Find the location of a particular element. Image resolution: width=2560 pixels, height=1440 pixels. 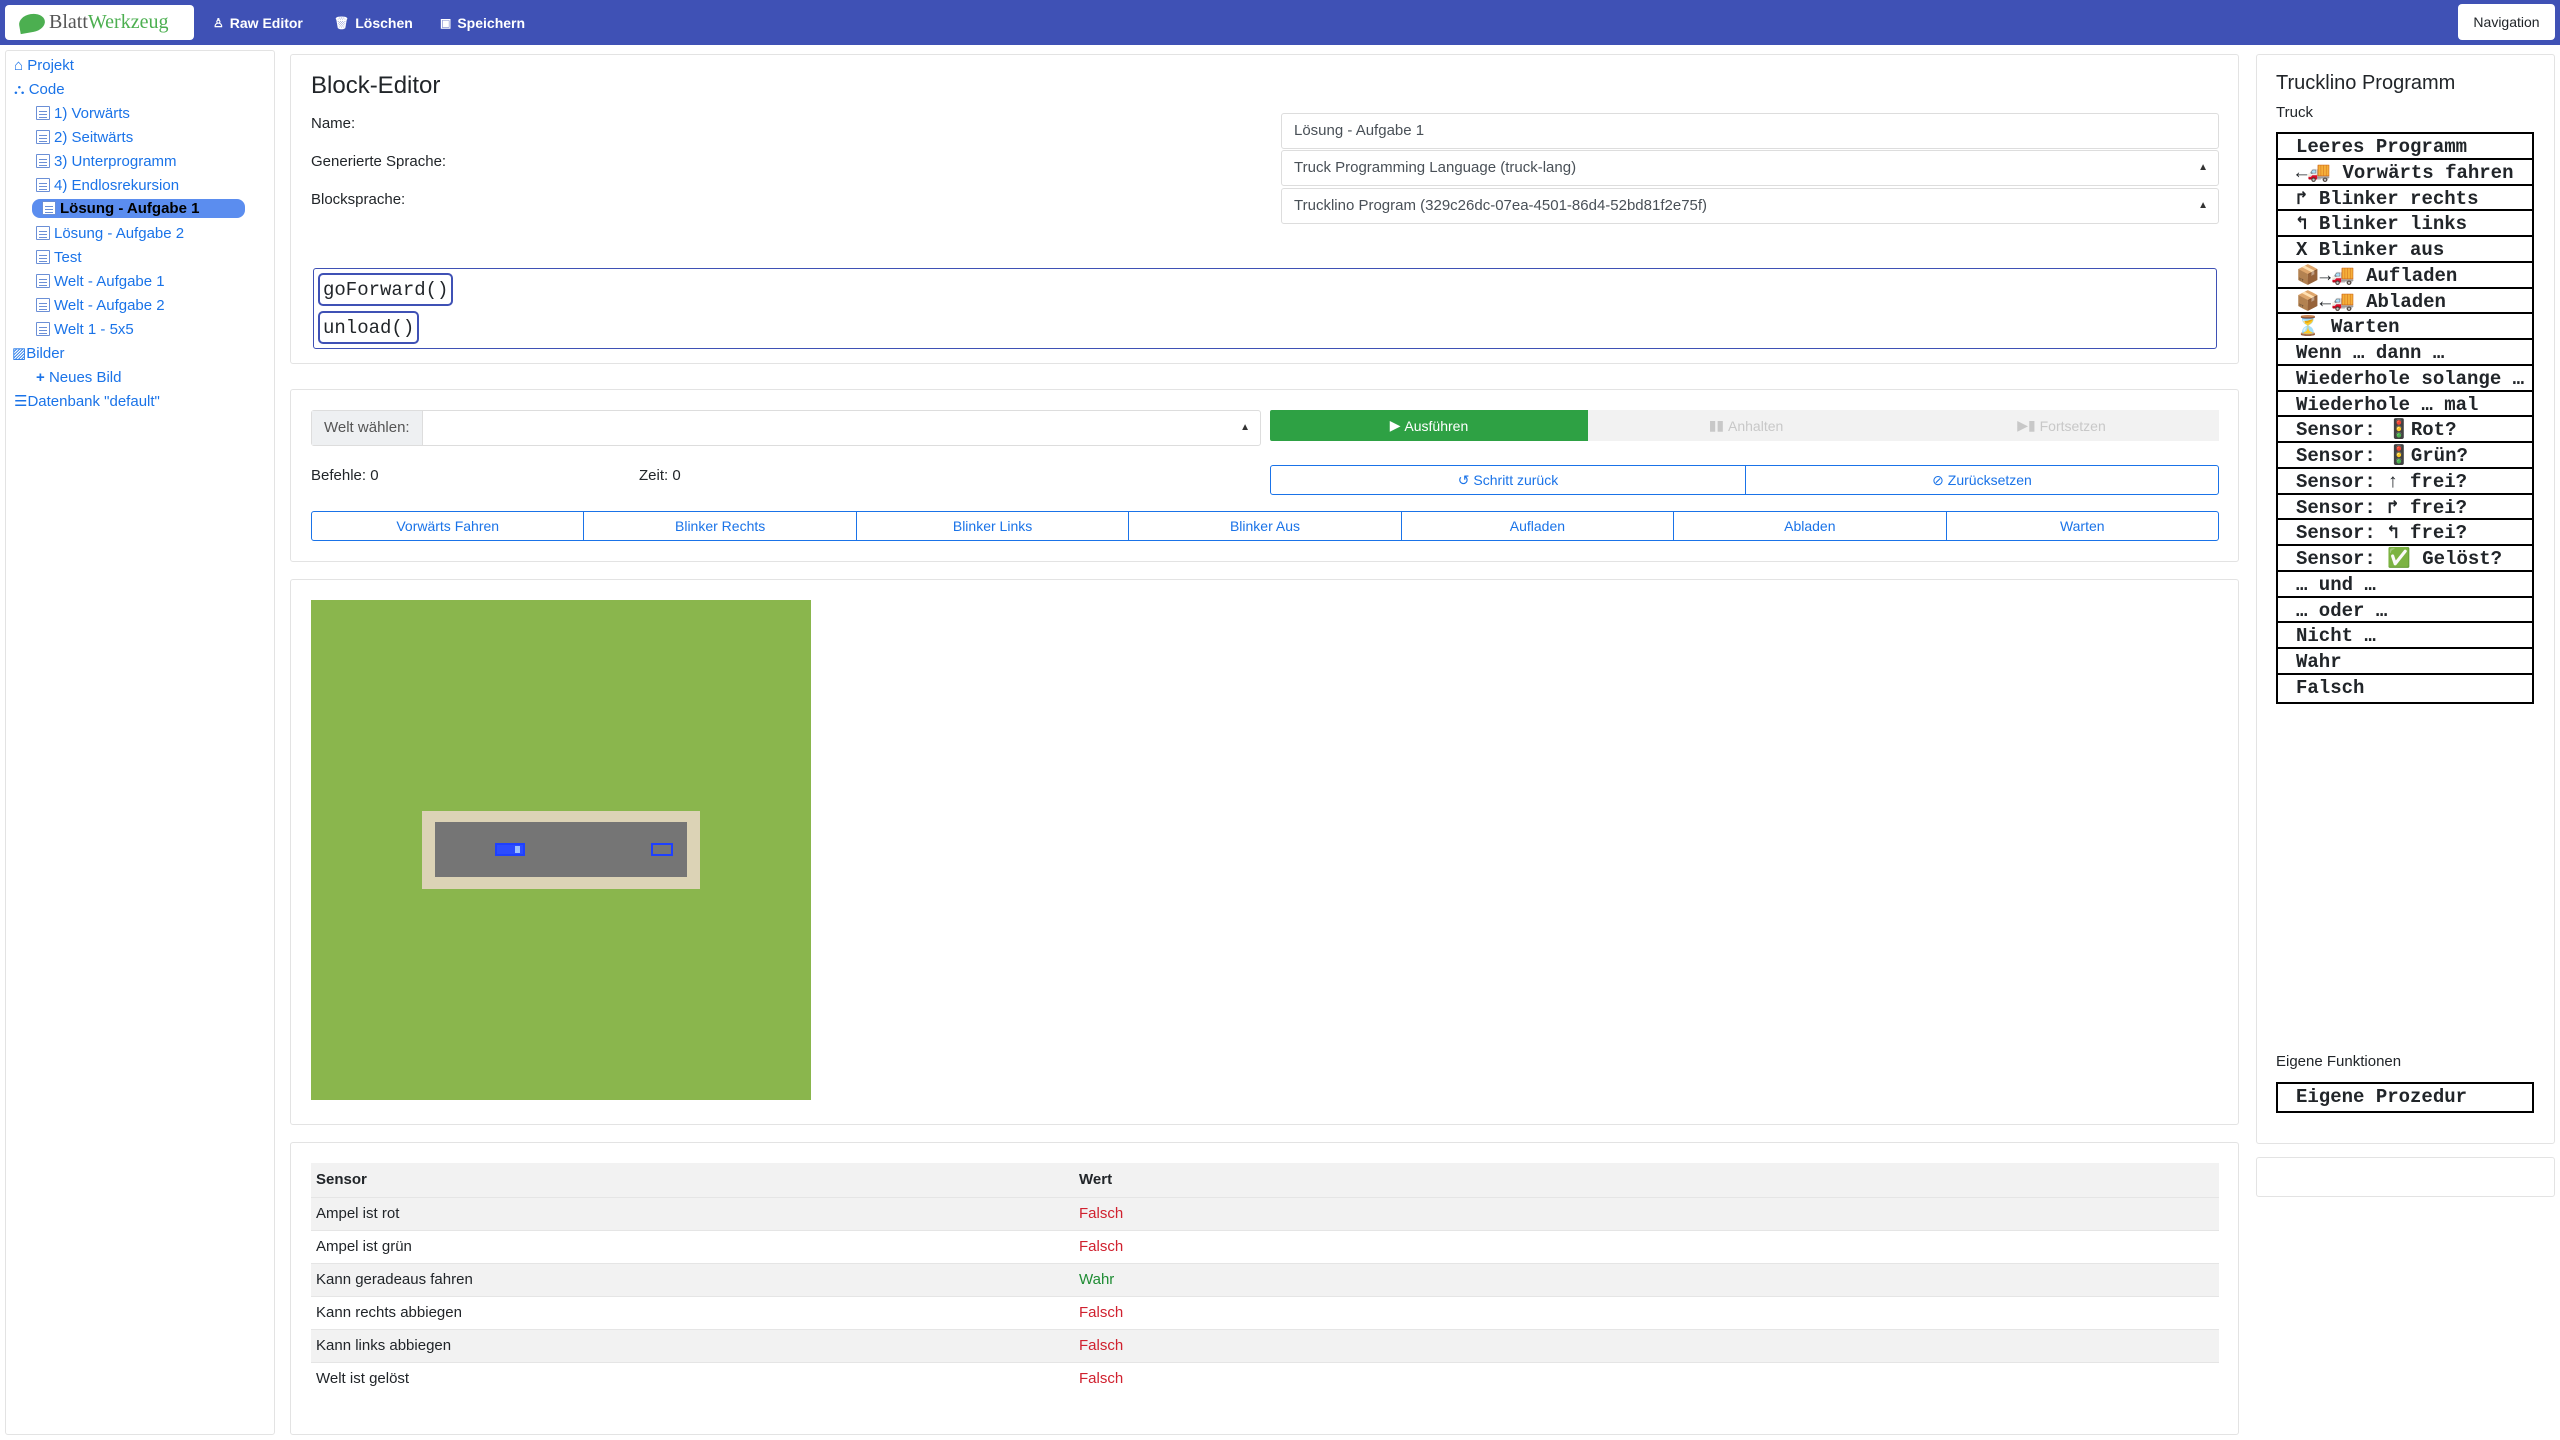

sidebar-item-new-image: + Neues Bild is located at coordinates (78, 378).